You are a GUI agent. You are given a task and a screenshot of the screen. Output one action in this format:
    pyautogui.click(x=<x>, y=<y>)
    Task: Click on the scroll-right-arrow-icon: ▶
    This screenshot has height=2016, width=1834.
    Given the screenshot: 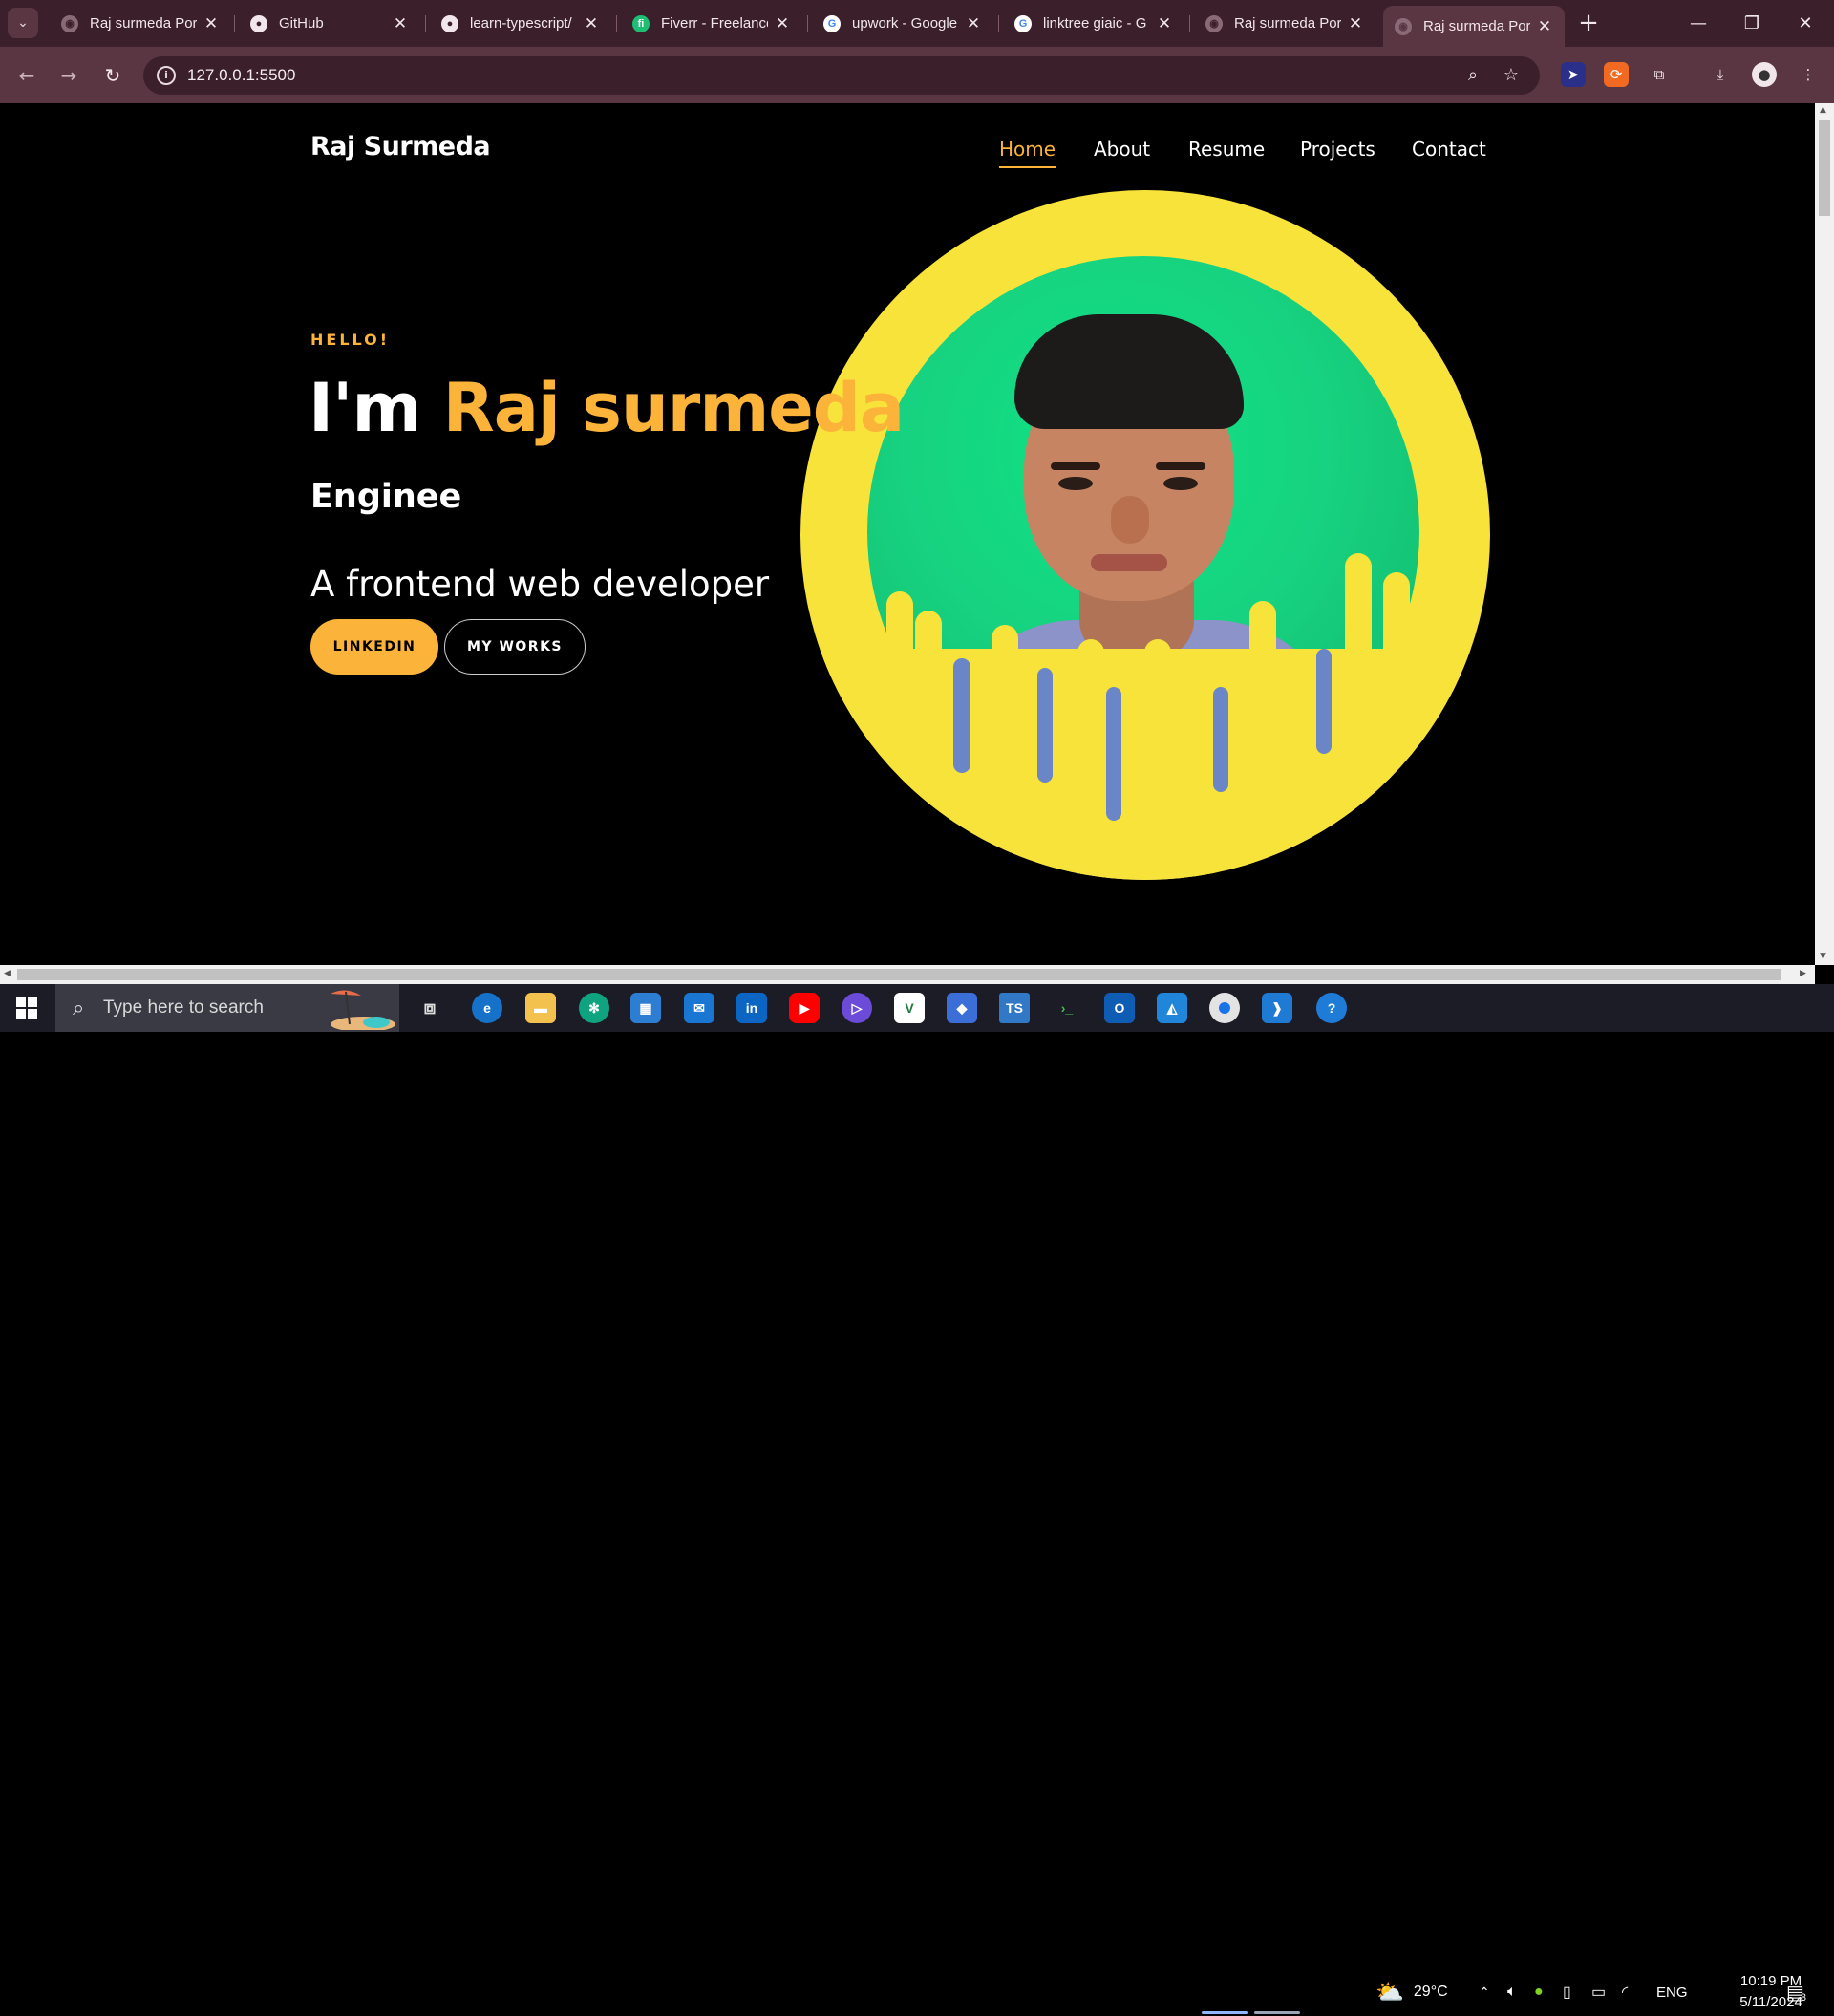 What is the action you would take?
    pyautogui.click(x=1803, y=974)
    